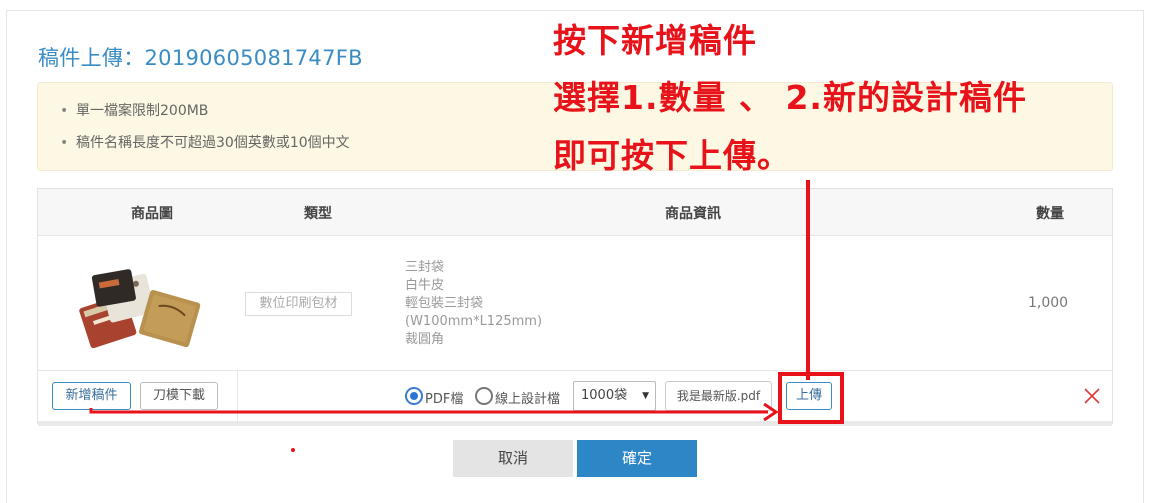  Describe the element at coordinates (444, 397) in the screenshot. I see `radio-pdf-label: PDF檔` at that location.